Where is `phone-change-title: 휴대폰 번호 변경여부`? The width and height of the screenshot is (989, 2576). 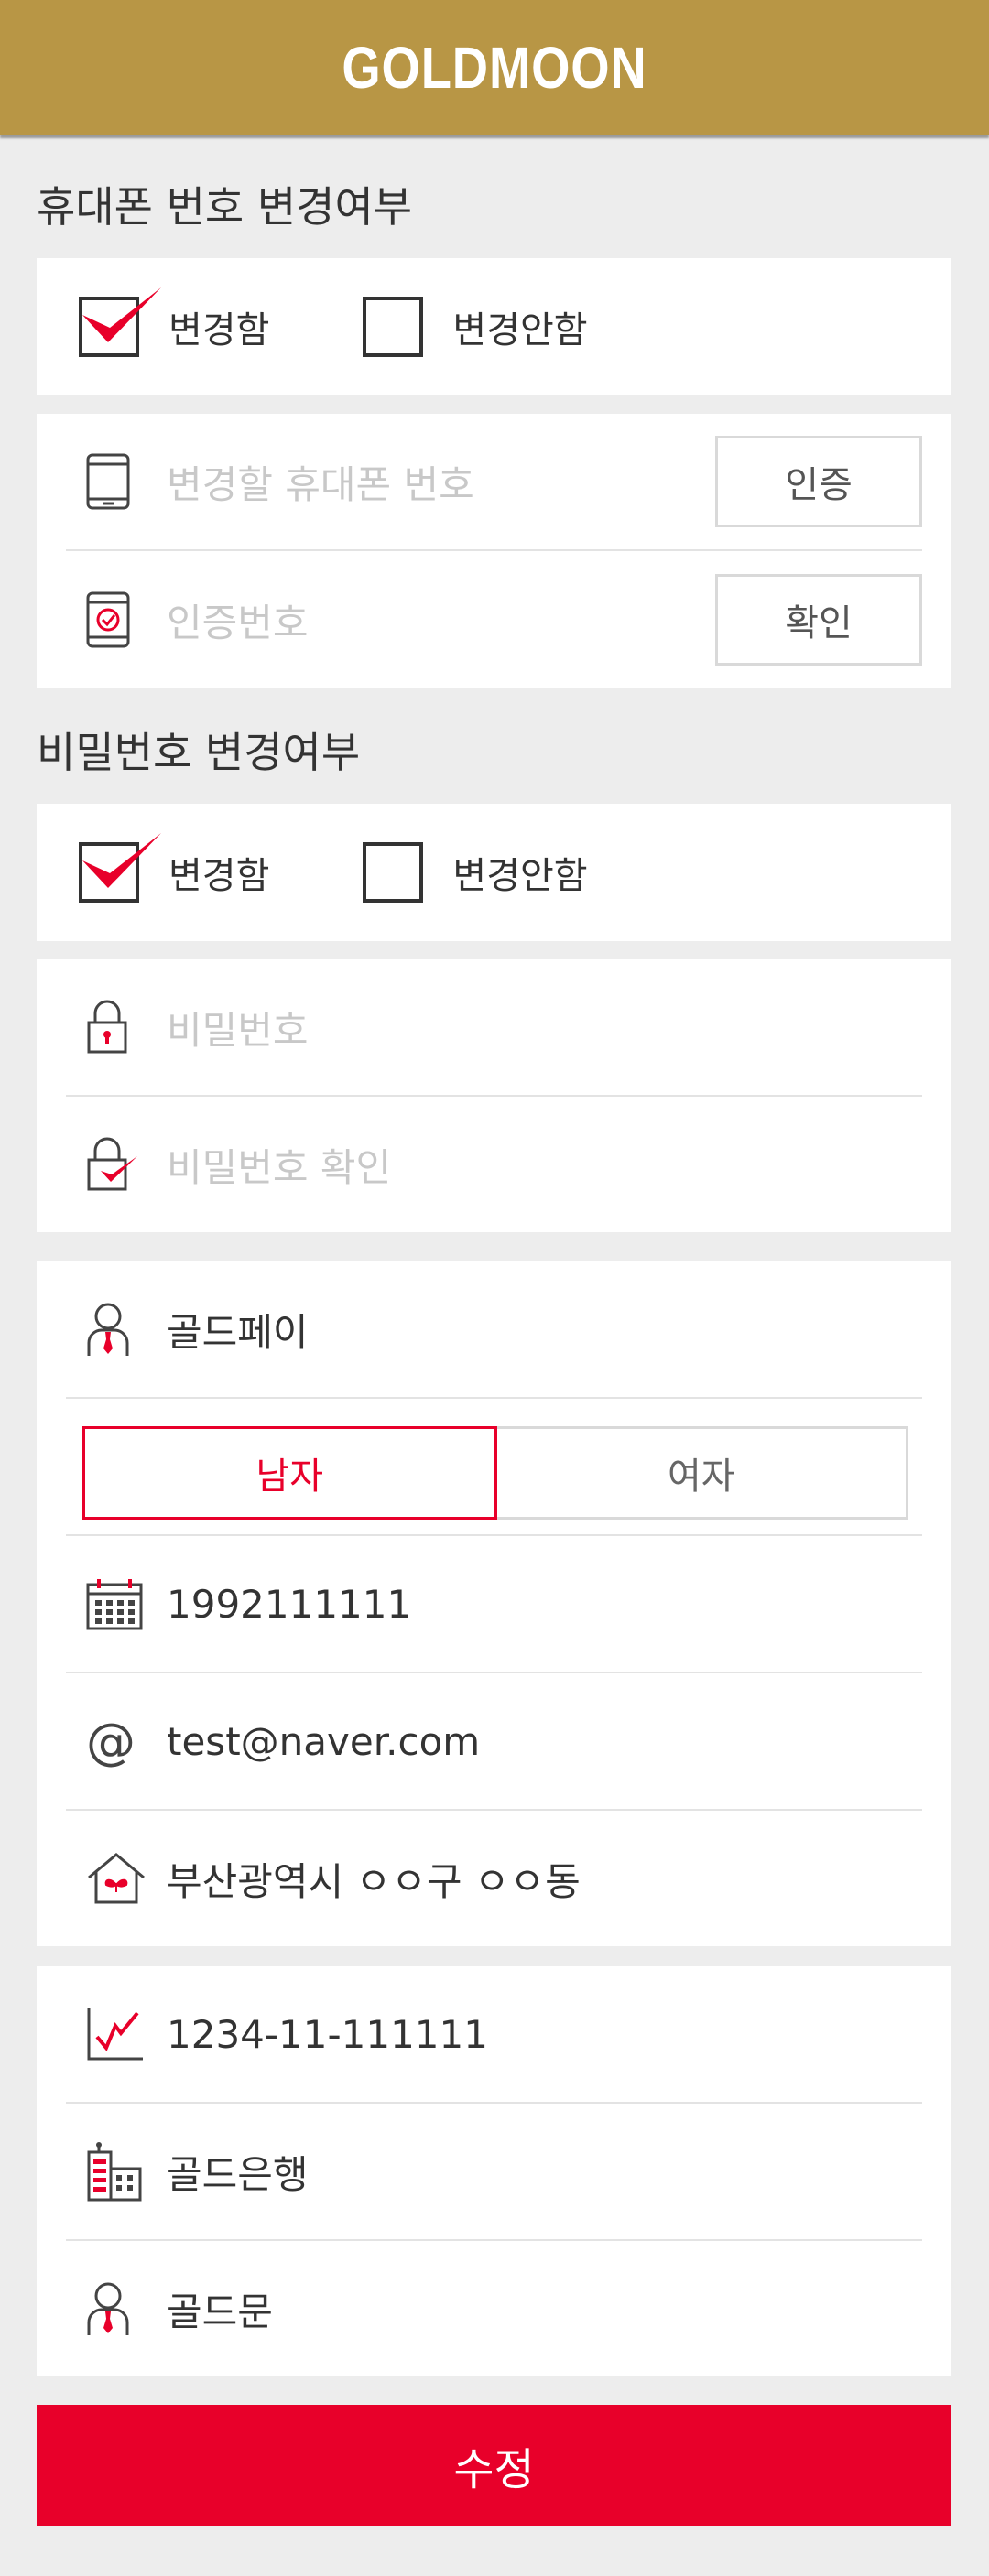
phone-change-title: 휴대폰 번호 변경여부 is located at coordinates (225, 207).